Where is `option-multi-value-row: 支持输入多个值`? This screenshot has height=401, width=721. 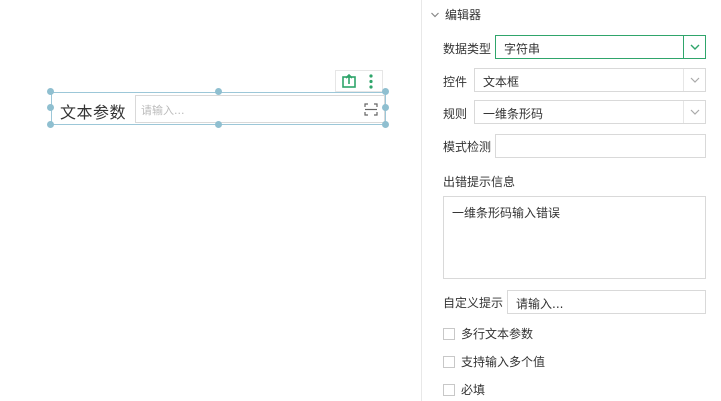
option-multi-value-row: 支持输入多个值 is located at coordinates (494, 361).